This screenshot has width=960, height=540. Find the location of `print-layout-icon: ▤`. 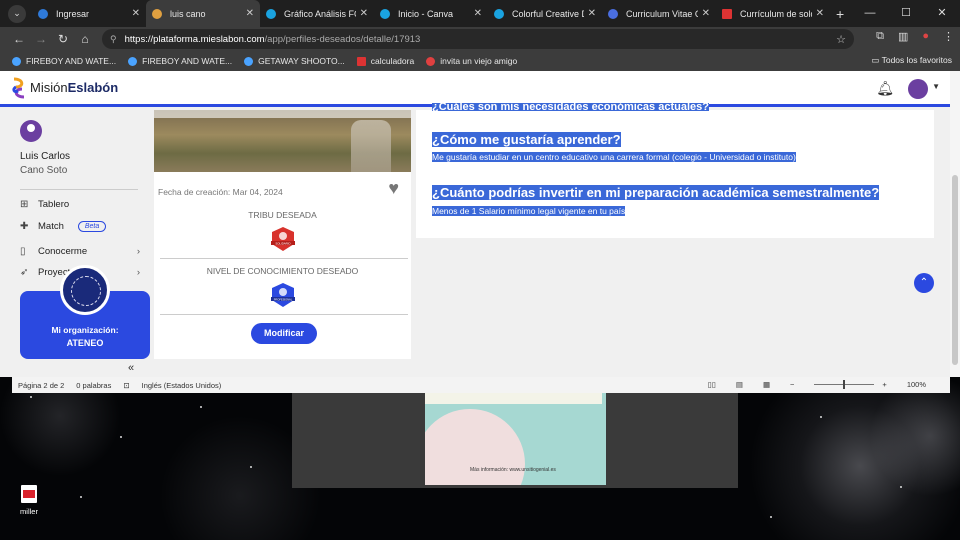

print-layout-icon: ▤ is located at coordinates (739, 384).